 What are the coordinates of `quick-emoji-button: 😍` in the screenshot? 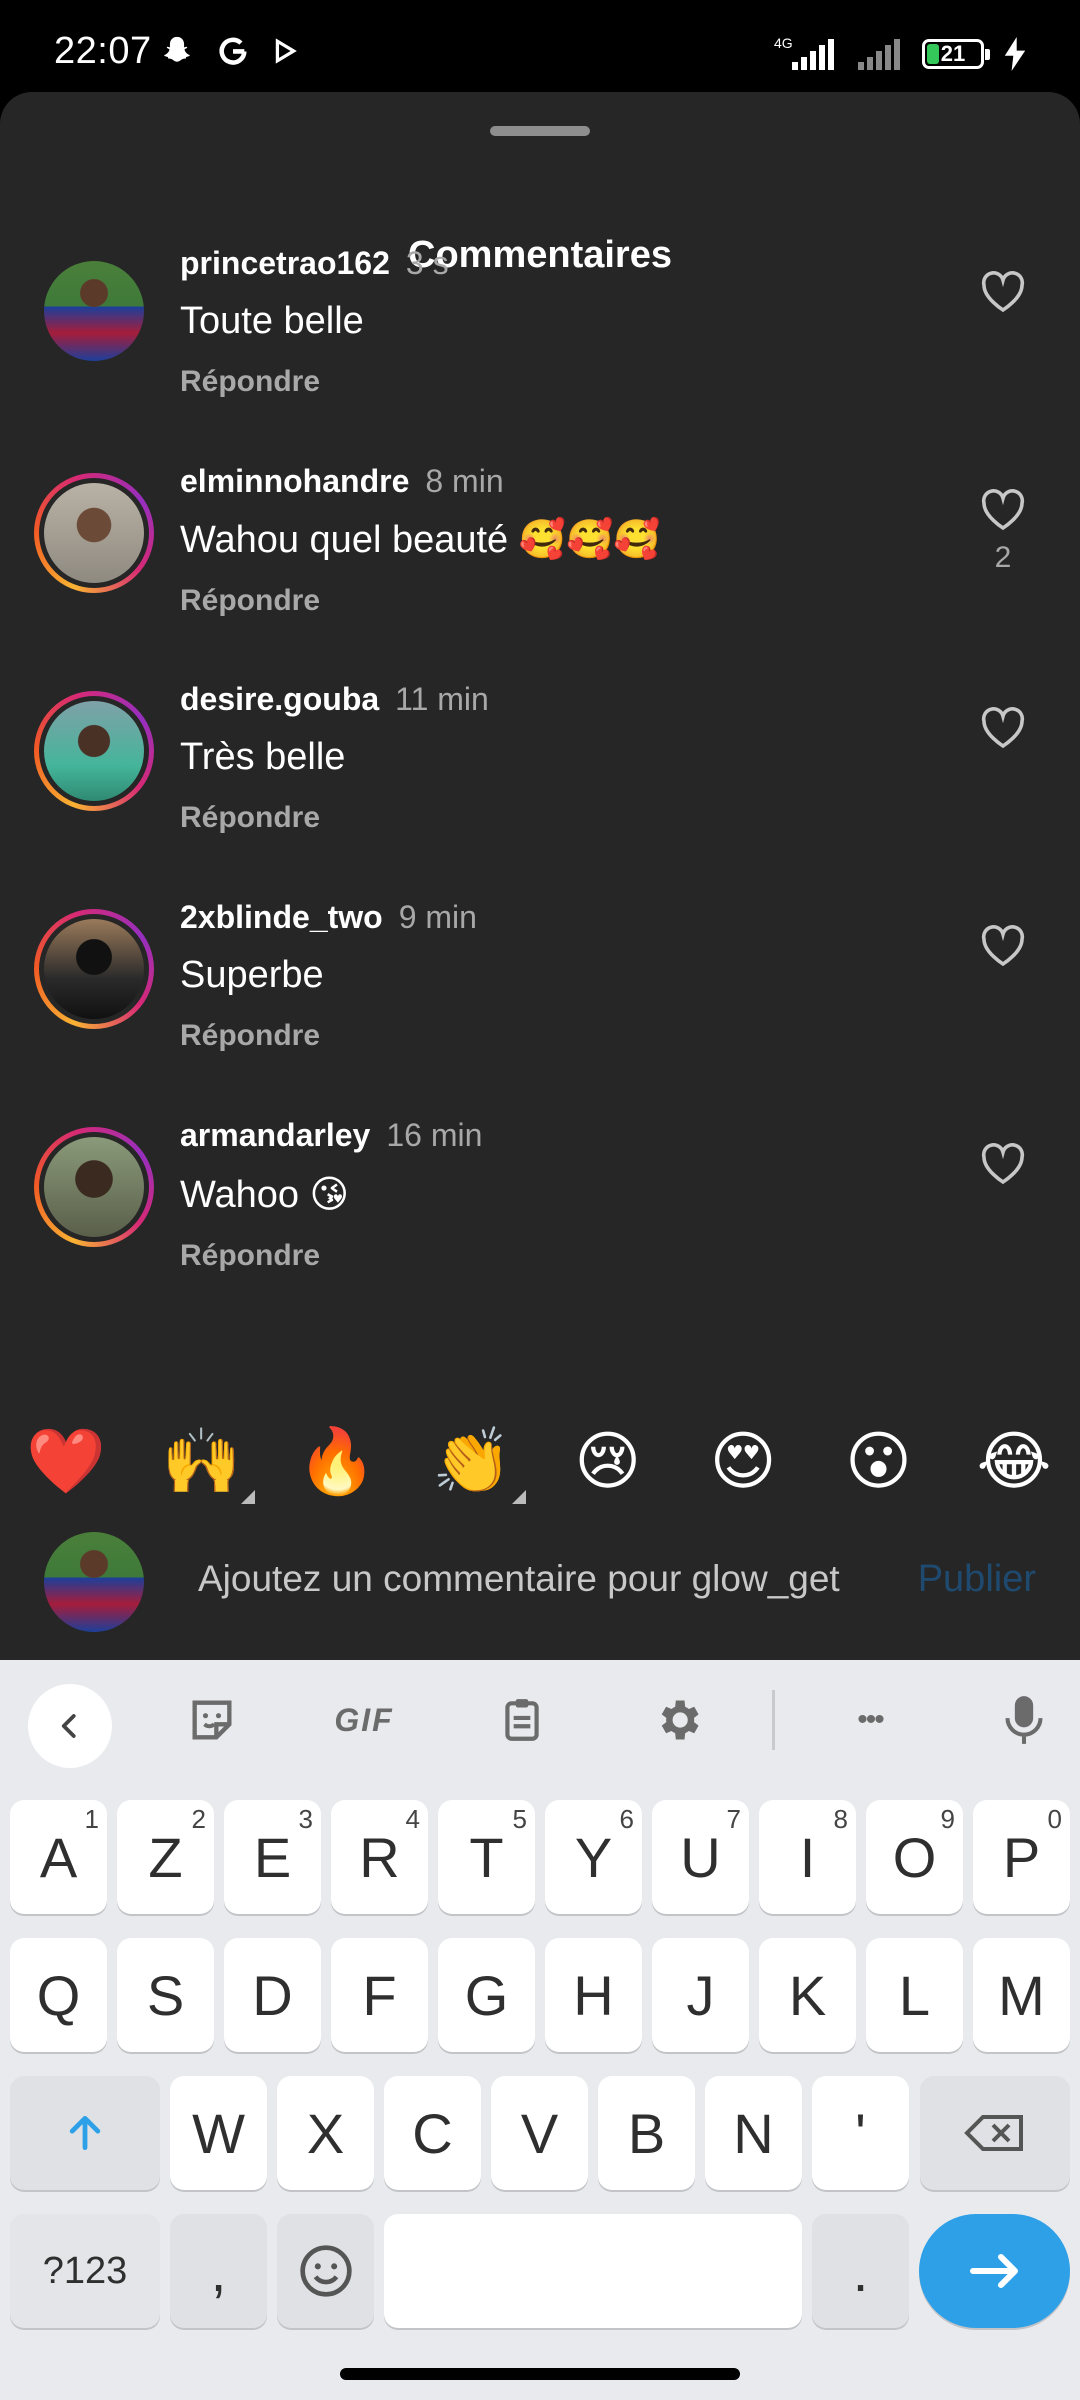 It's located at (743, 1462).